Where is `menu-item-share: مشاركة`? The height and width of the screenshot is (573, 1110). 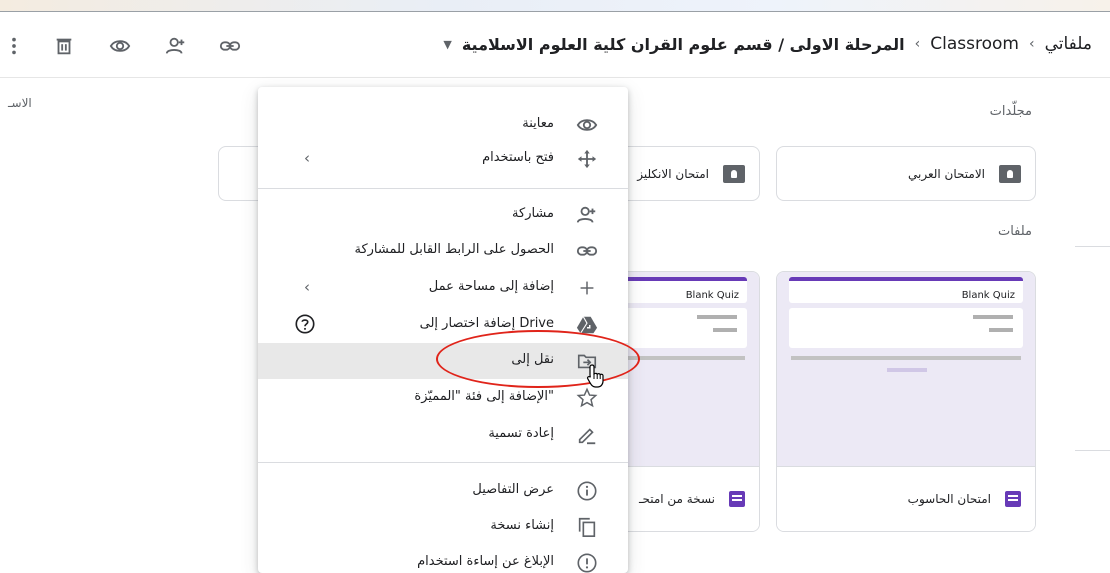 menu-item-share: مشاركة is located at coordinates (443, 215).